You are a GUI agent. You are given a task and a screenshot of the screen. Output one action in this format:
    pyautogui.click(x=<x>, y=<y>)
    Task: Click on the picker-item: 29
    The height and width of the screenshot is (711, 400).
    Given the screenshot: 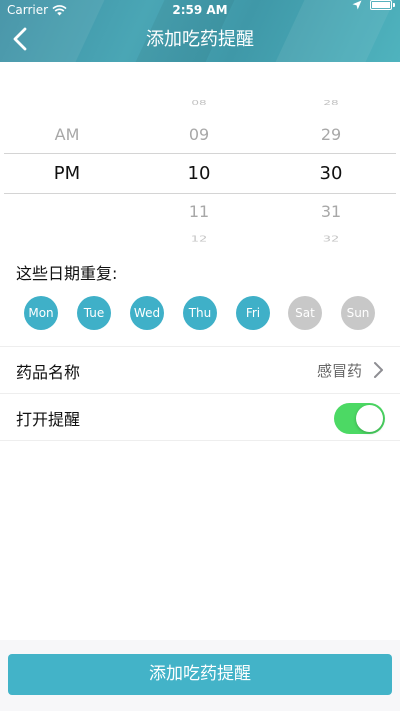 What is the action you would take?
    pyautogui.click(x=331, y=134)
    